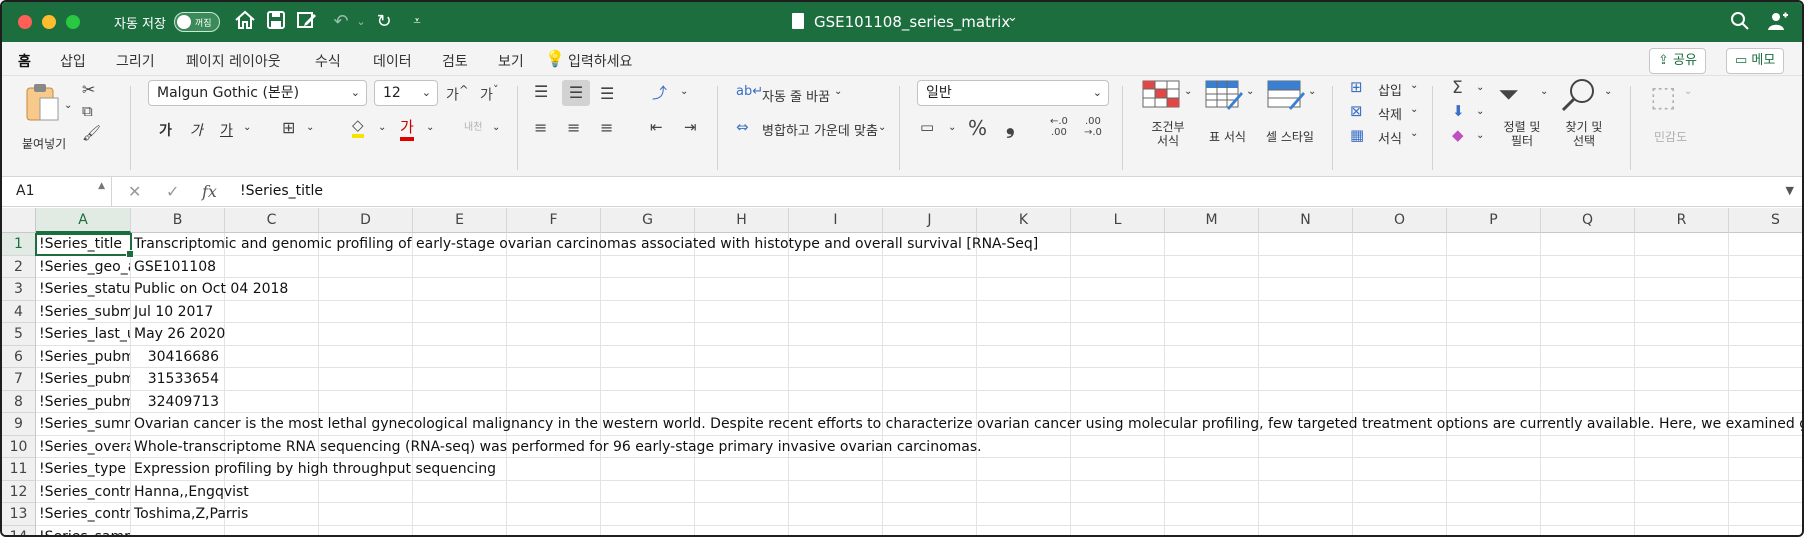 The image size is (1804, 537). Describe the element at coordinates (742, 220) in the screenshot. I see `column-header-h: H` at that location.